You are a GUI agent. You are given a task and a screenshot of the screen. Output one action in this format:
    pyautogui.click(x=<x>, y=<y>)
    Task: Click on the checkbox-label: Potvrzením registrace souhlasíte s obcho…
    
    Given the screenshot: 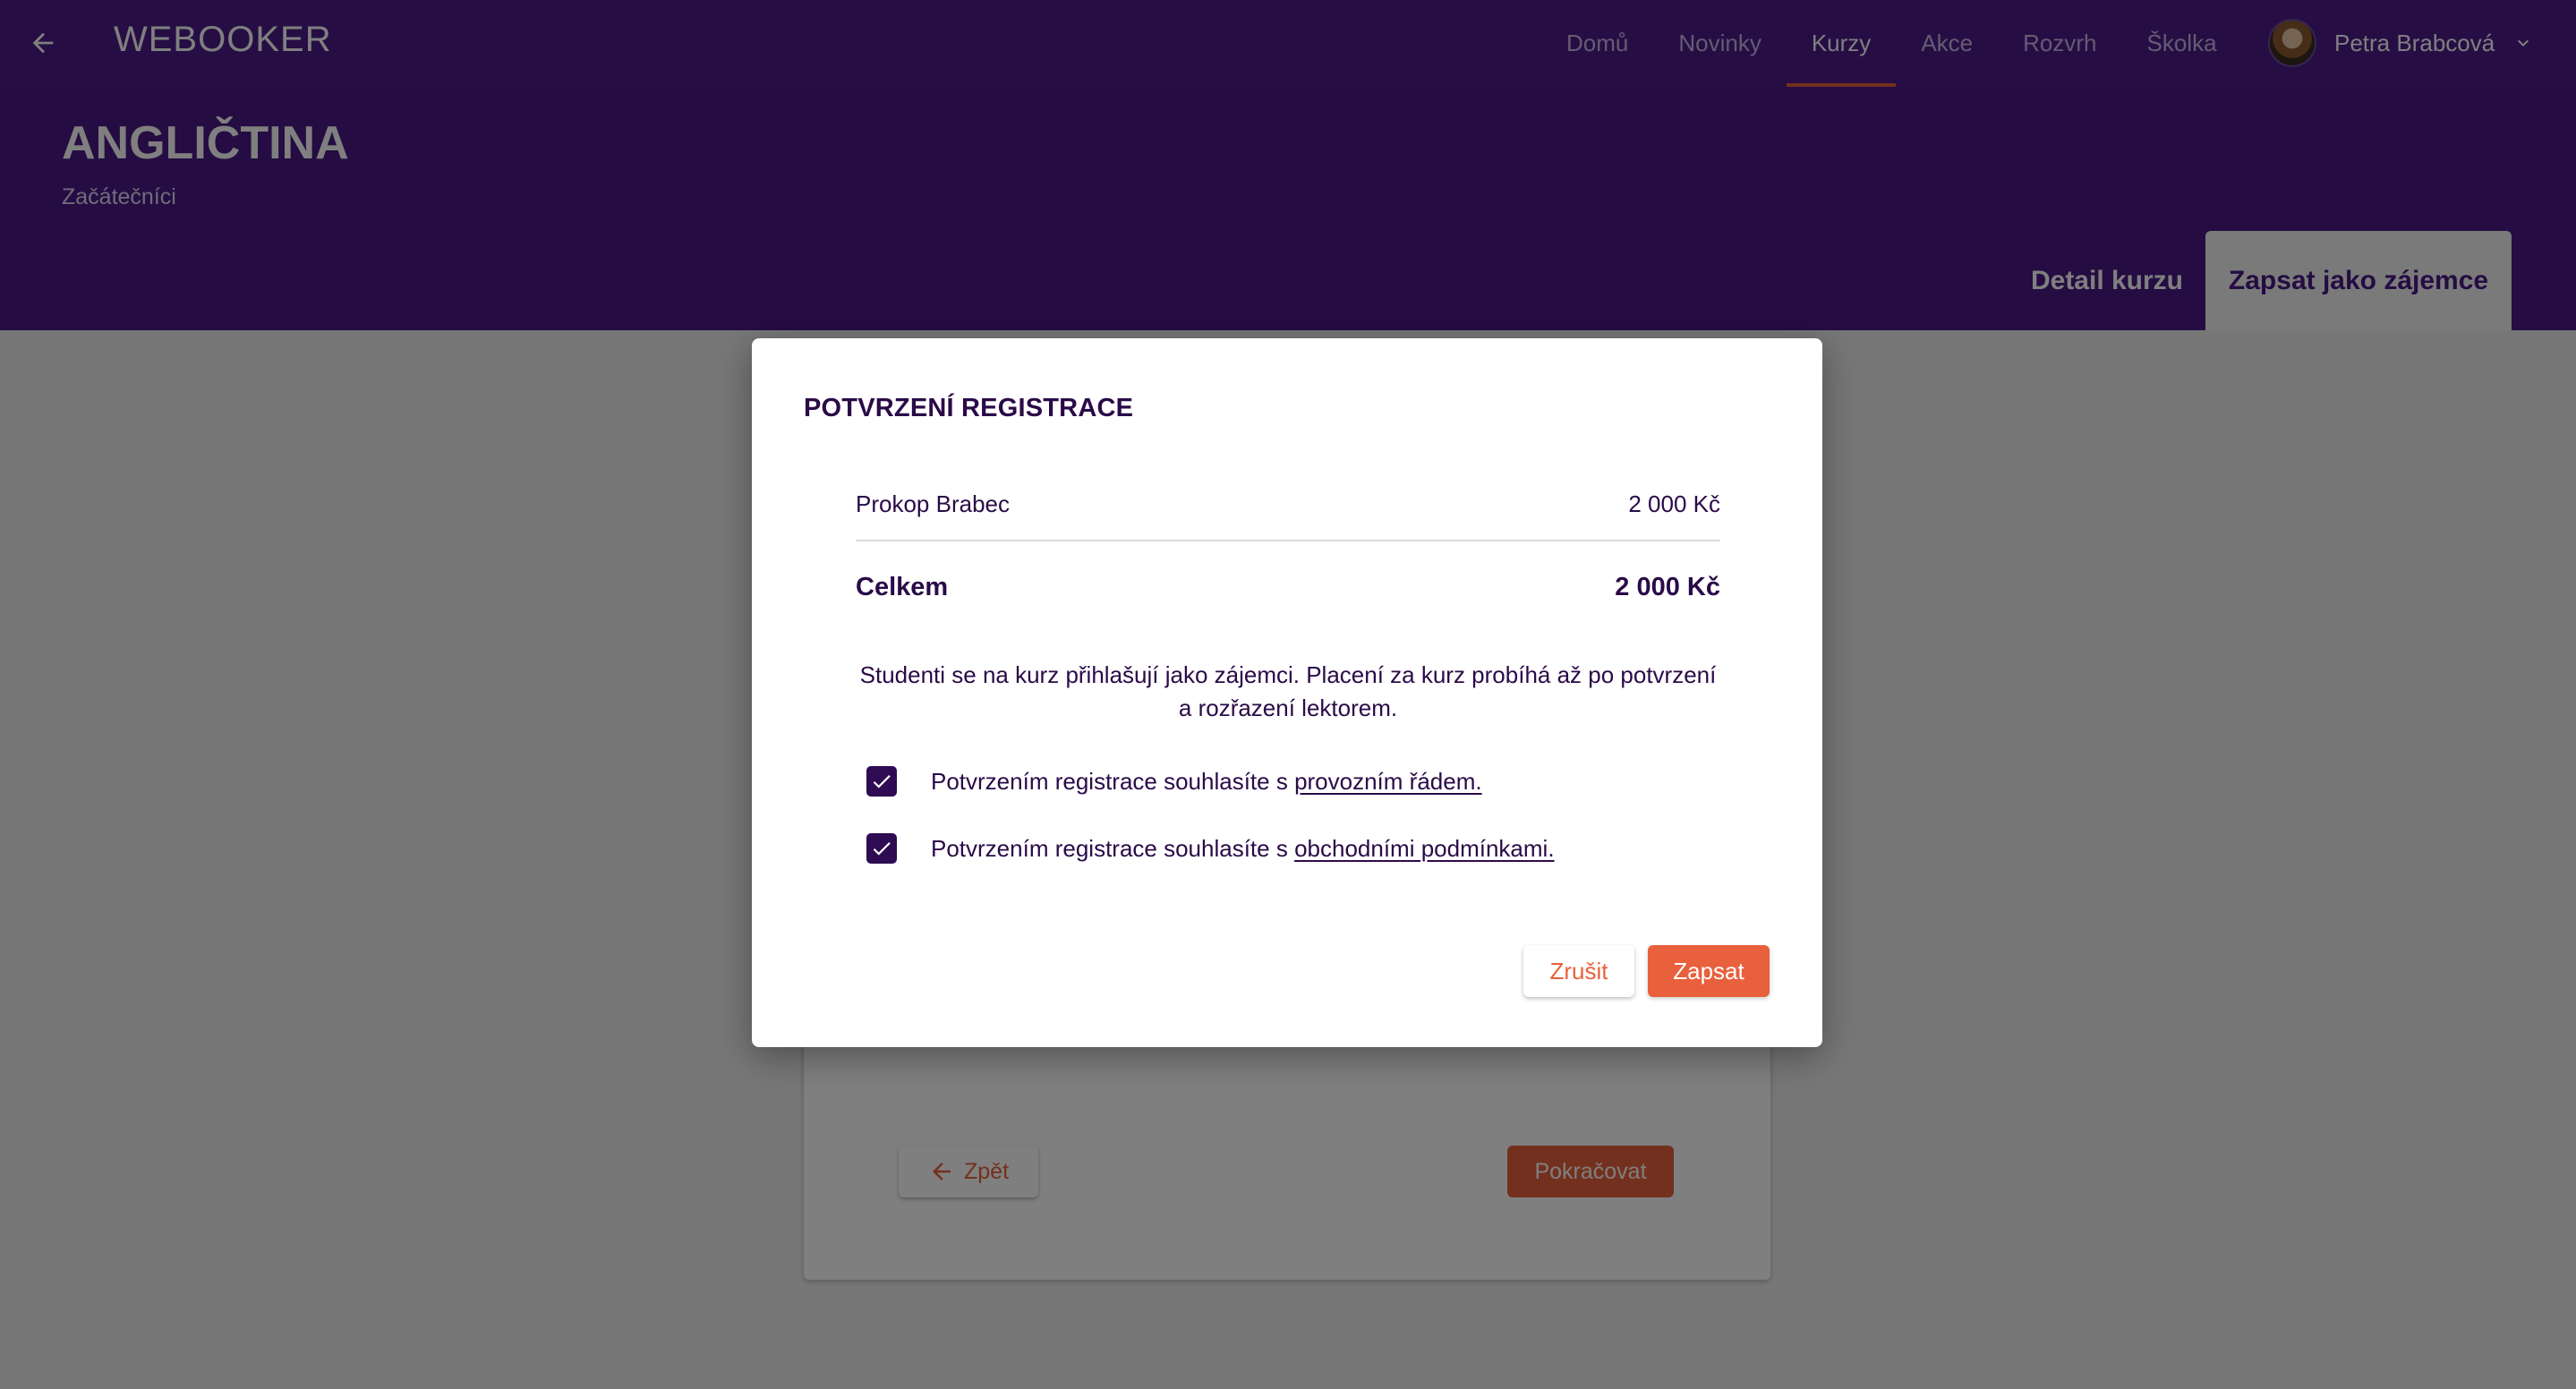 What is the action you would take?
    pyautogui.click(x=1243, y=849)
    